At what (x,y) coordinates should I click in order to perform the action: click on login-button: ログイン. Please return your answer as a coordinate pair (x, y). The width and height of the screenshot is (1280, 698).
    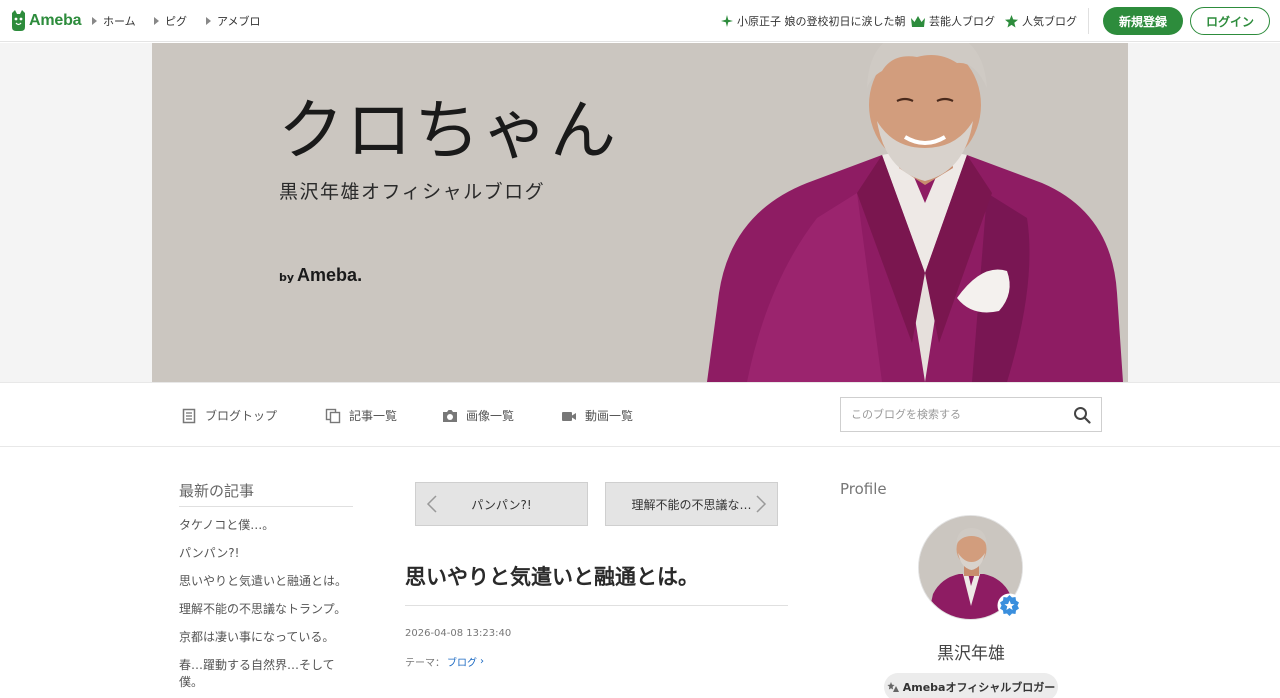
    Looking at the image, I should click on (1230, 21).